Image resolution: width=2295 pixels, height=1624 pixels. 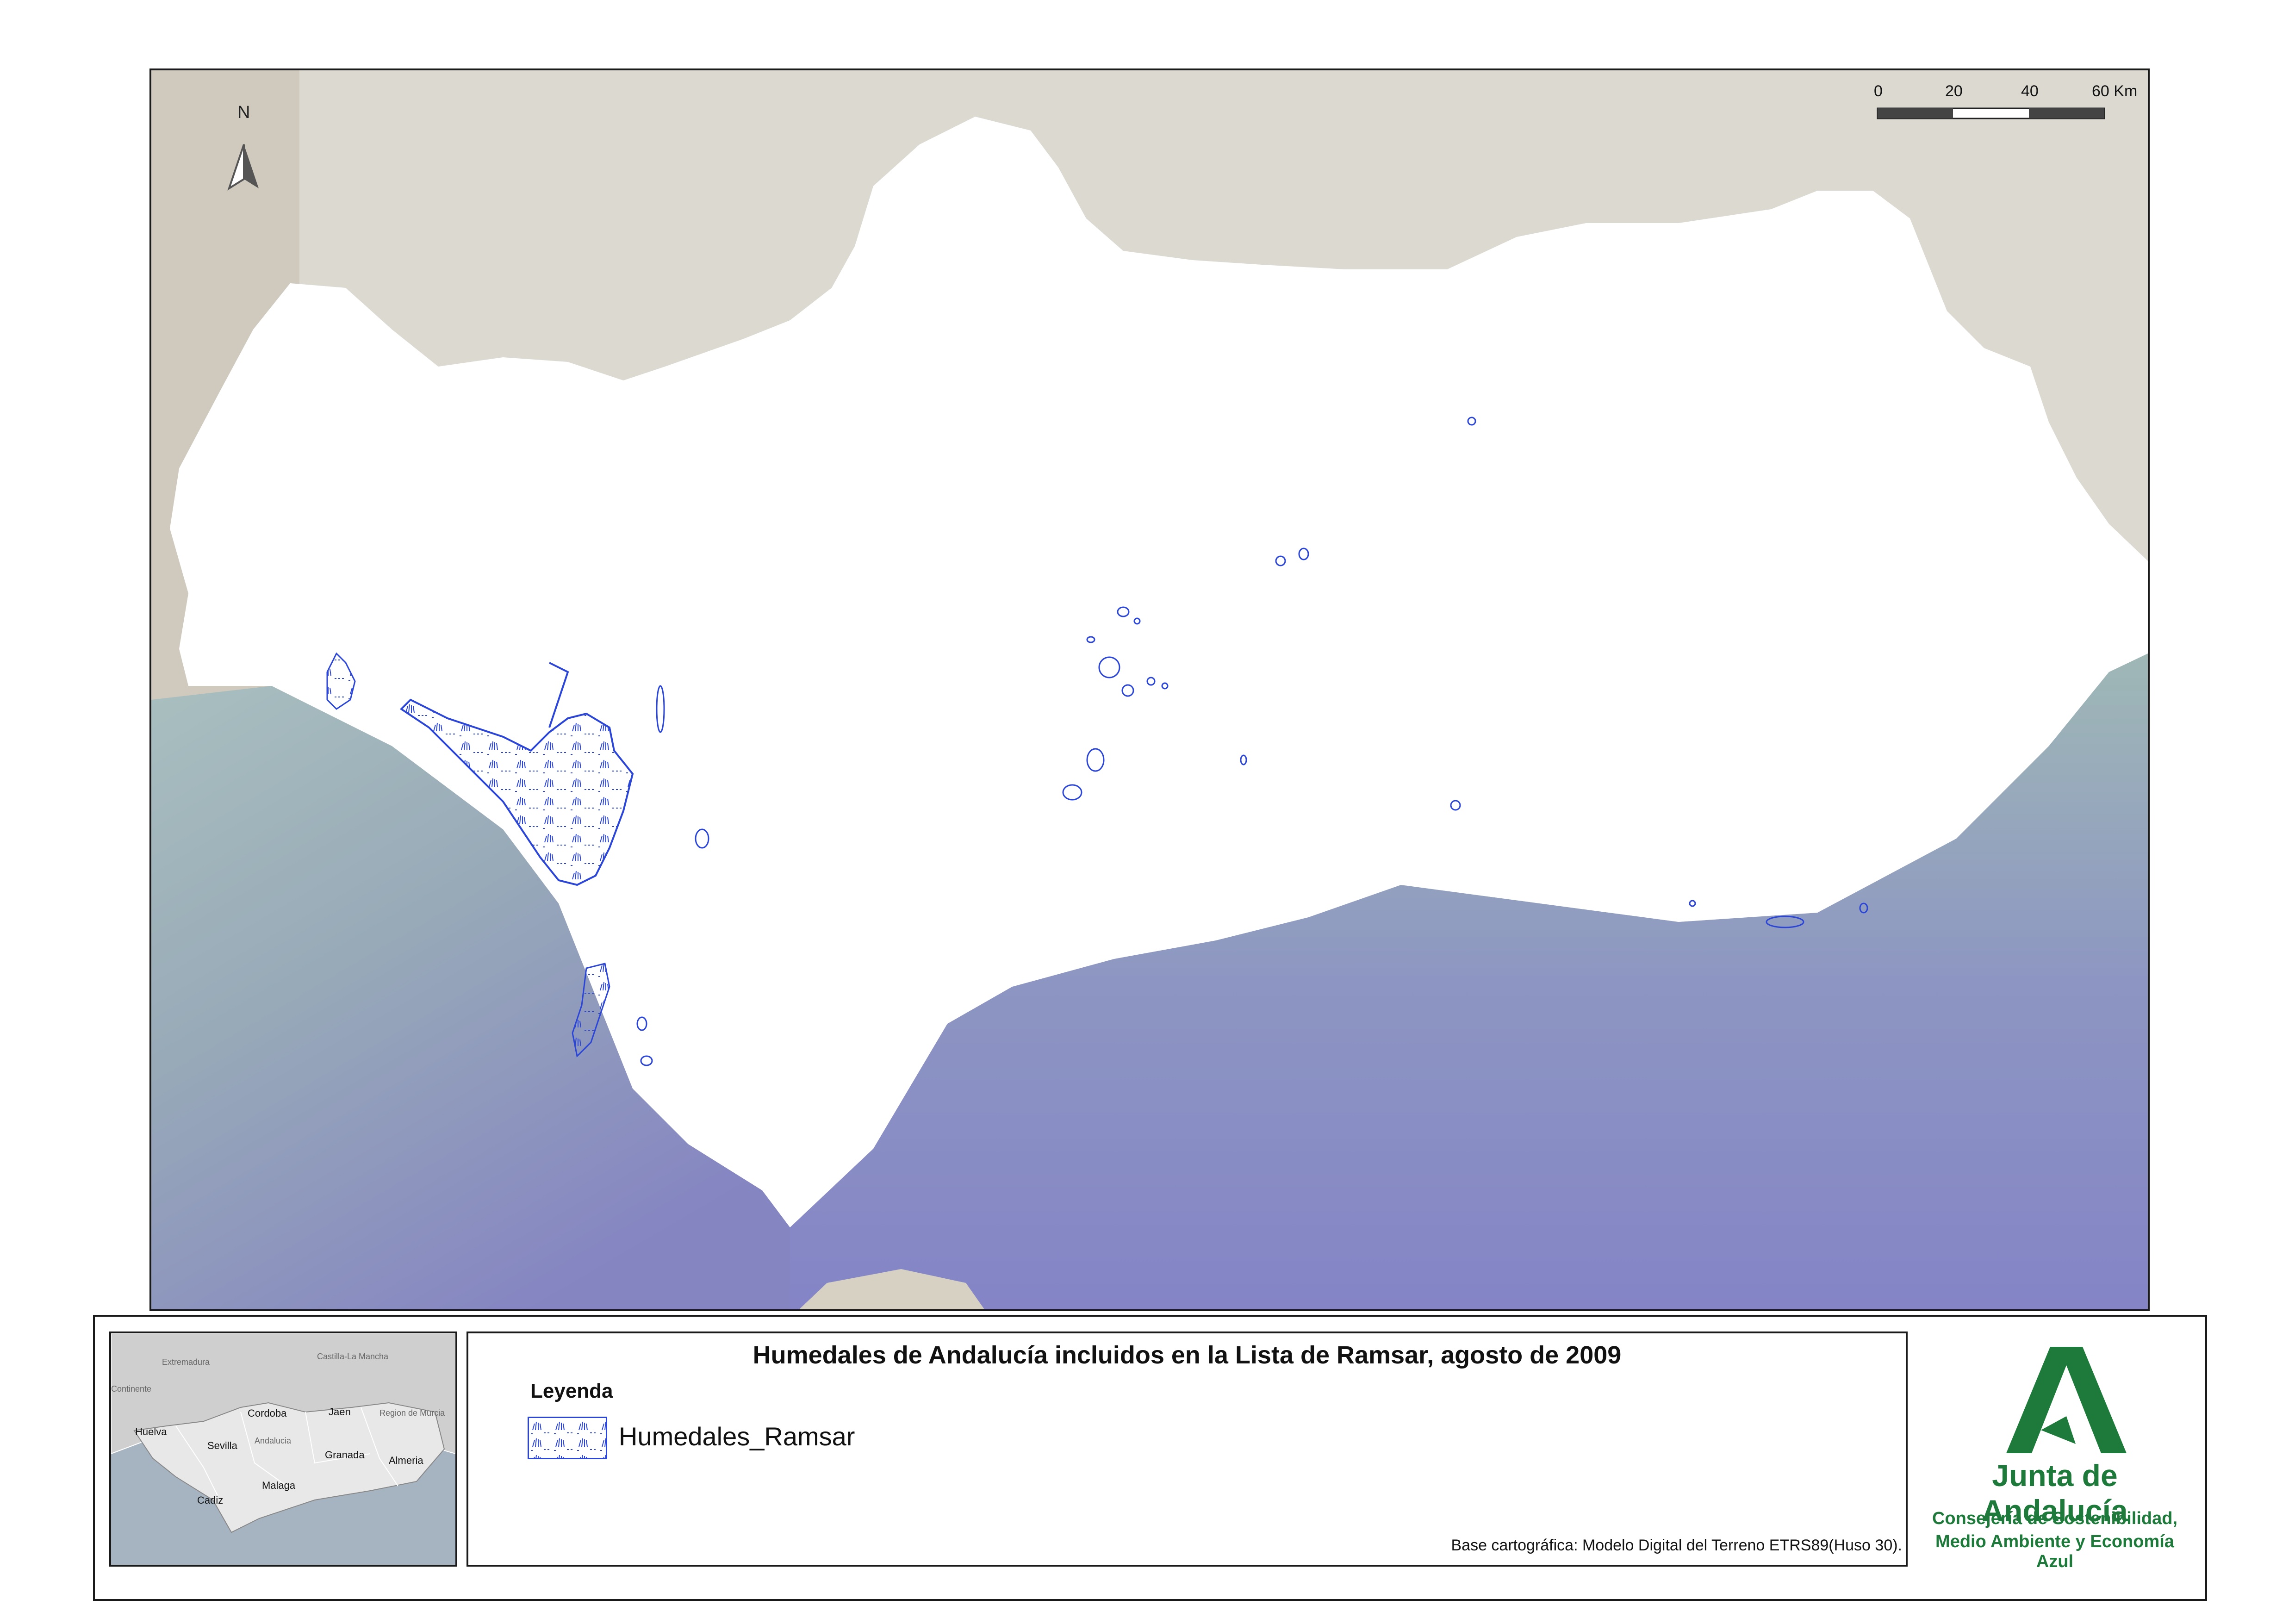 What do you see at coordinates (345, 1455) in the screenshot?
I see `inset-label-granada: Granada` at bounding box center [345, 1455].